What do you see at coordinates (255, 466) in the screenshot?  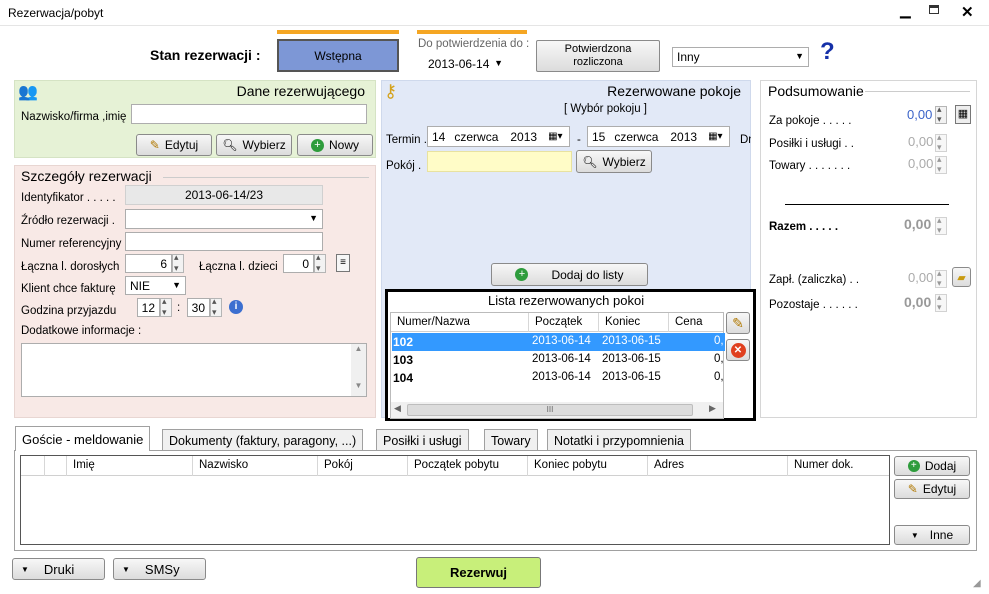 I see `col-last-name: Nazwisko` at bounding box center [255, 466].